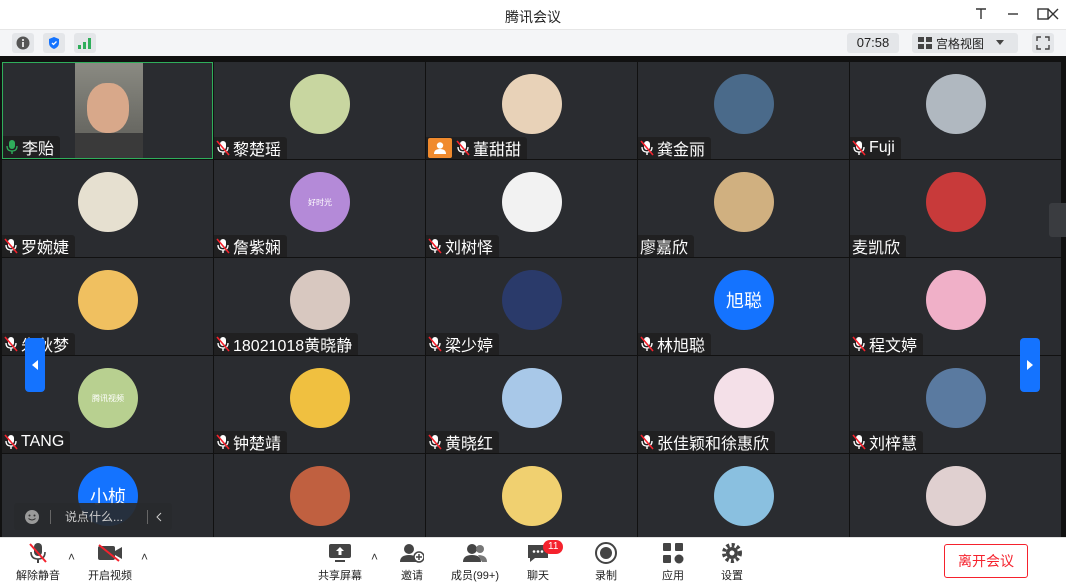 Image resolution: width=1066 pixels, height=587 pixels. I want to click on participant-nameplate: 罗婉婕, so click(39, 246).